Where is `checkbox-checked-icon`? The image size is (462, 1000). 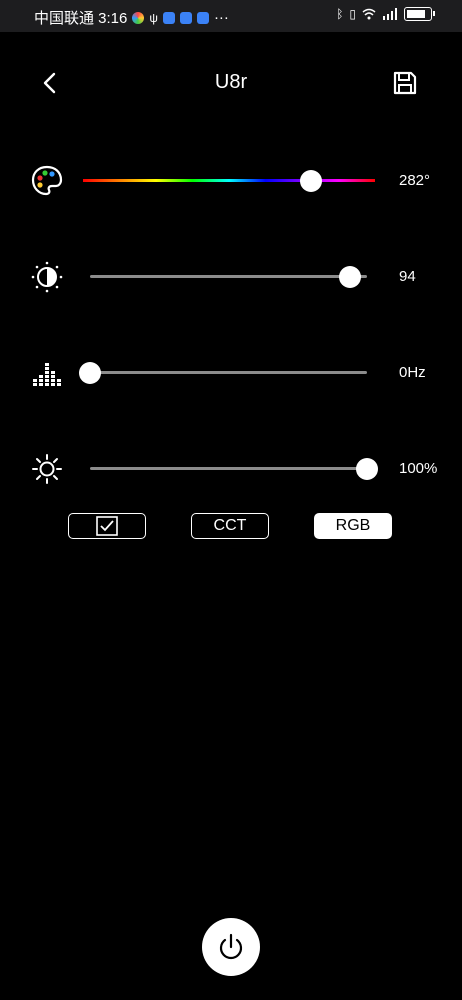 checkbox-checked-icon is located at coordinates (107, 526).